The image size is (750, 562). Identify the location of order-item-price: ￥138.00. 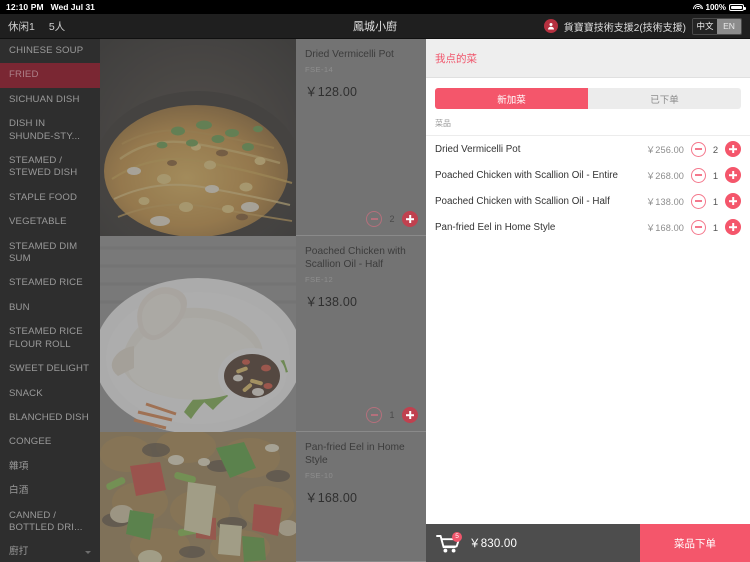
(665, 202).